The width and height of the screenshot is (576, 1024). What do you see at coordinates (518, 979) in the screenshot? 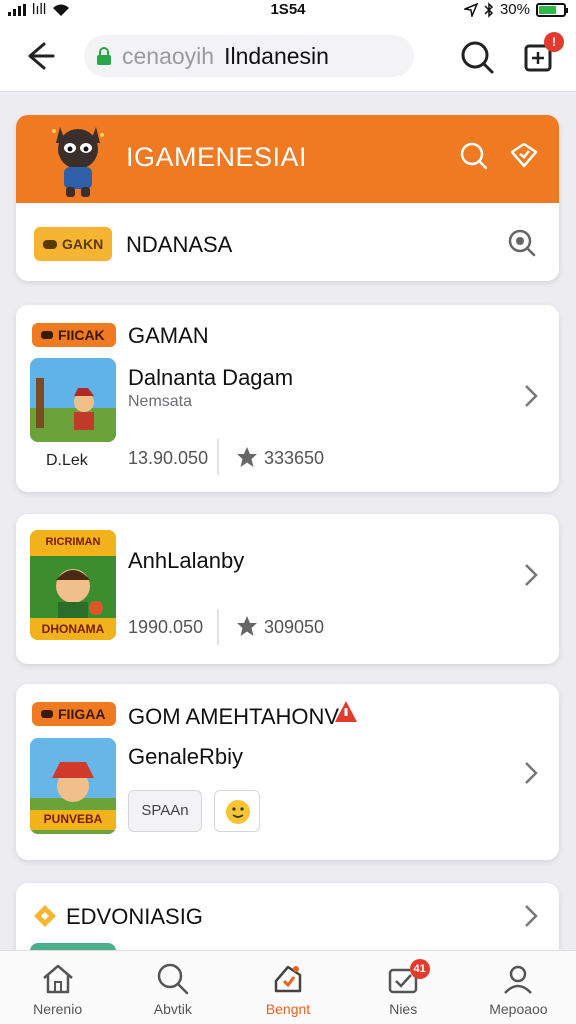
I see `profile-icon` at bounding box center [518, 979].